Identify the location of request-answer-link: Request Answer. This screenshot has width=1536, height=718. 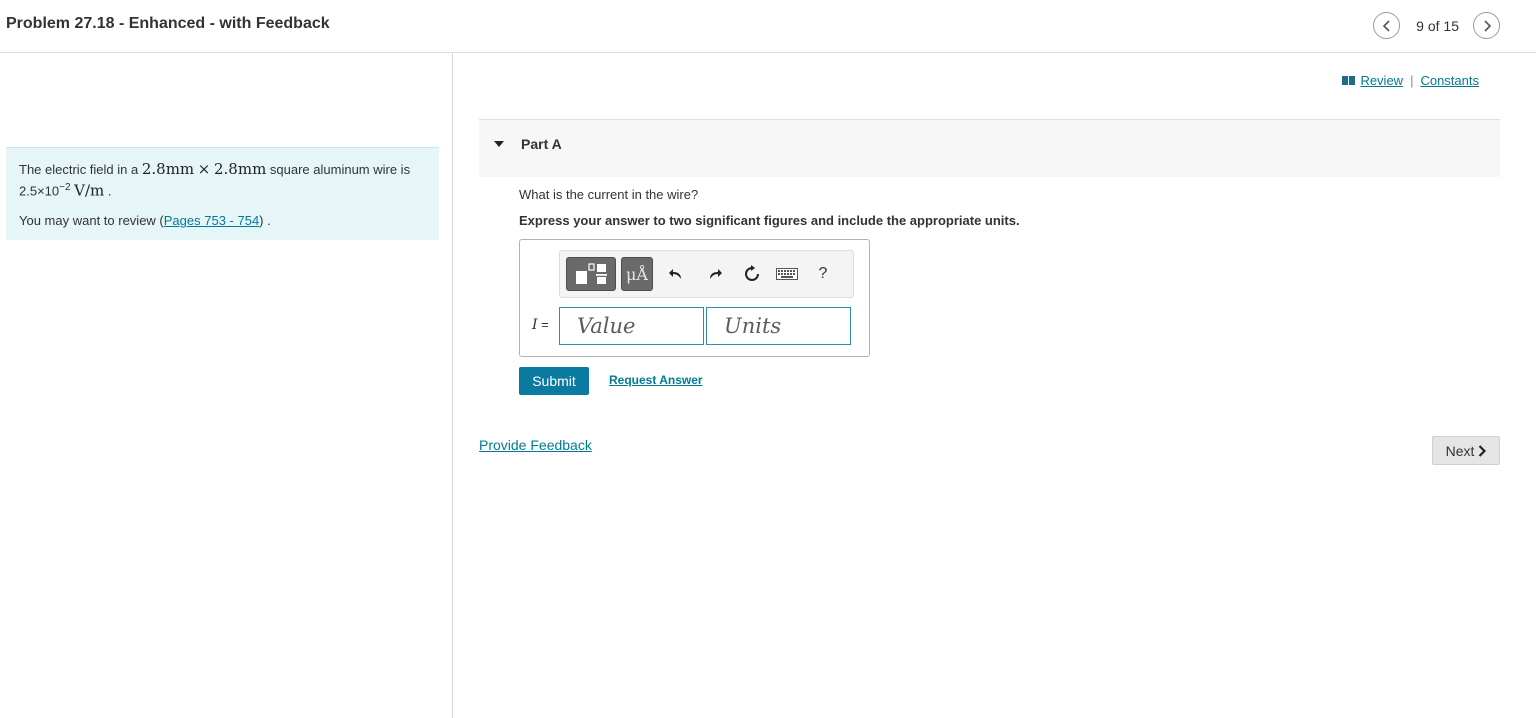
(656, 380).